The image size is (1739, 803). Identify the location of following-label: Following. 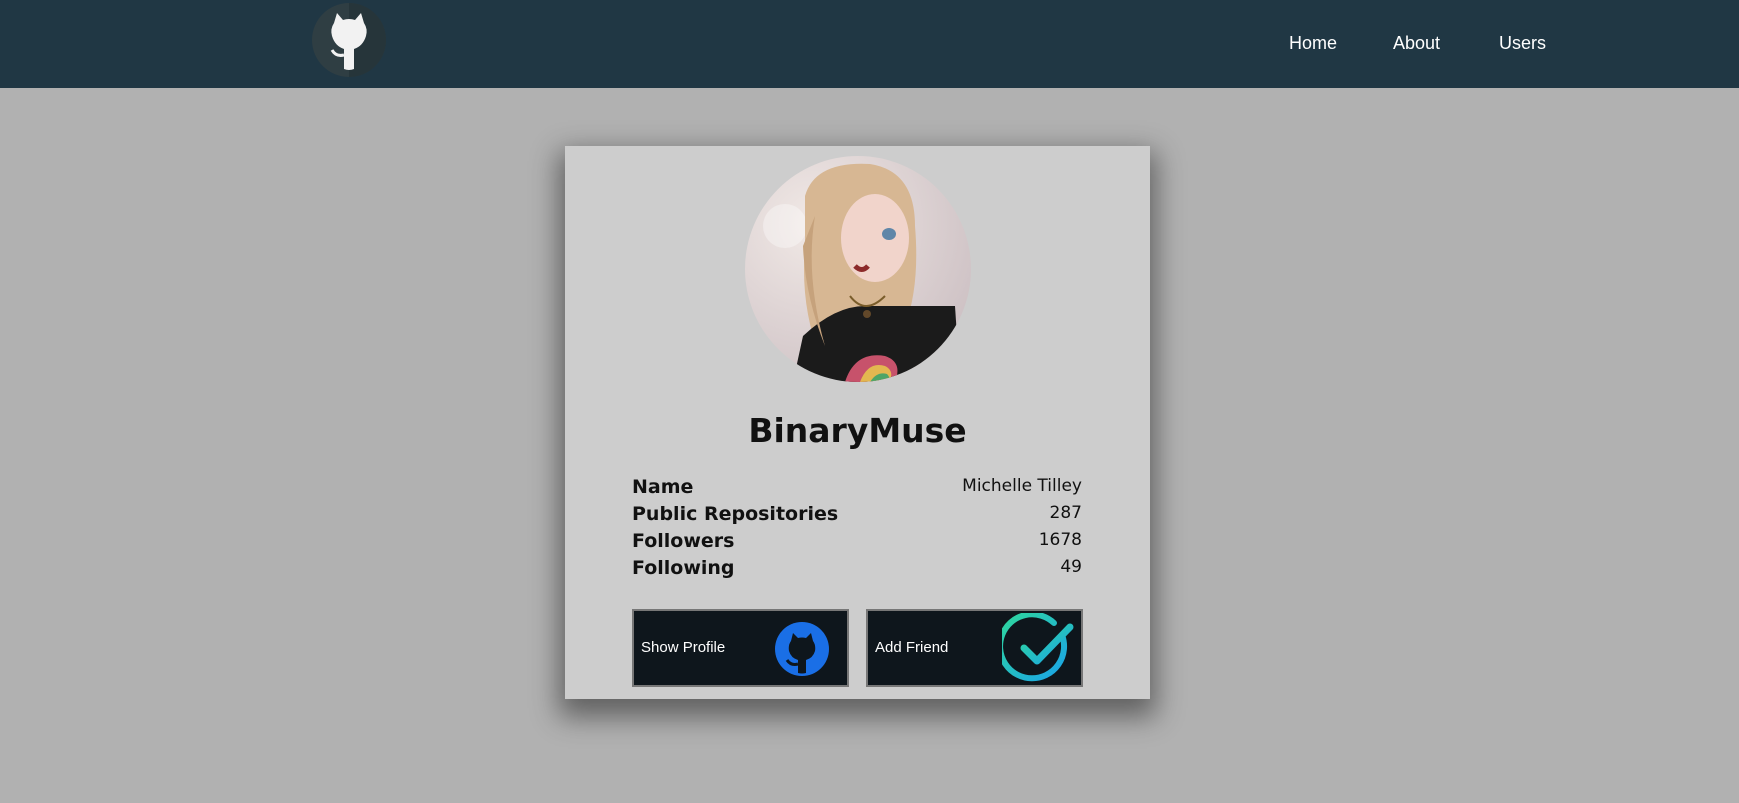
(683, 568).